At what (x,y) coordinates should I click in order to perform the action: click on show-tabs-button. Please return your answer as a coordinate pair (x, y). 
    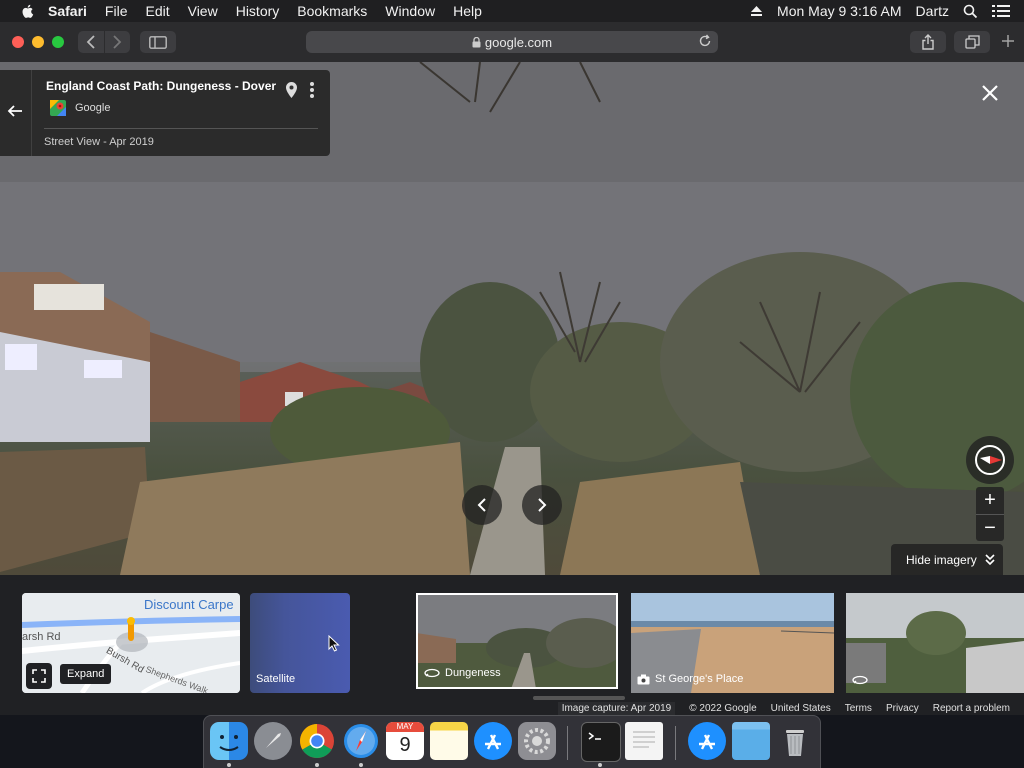
    Looking at the image, I should click on (972, 42).